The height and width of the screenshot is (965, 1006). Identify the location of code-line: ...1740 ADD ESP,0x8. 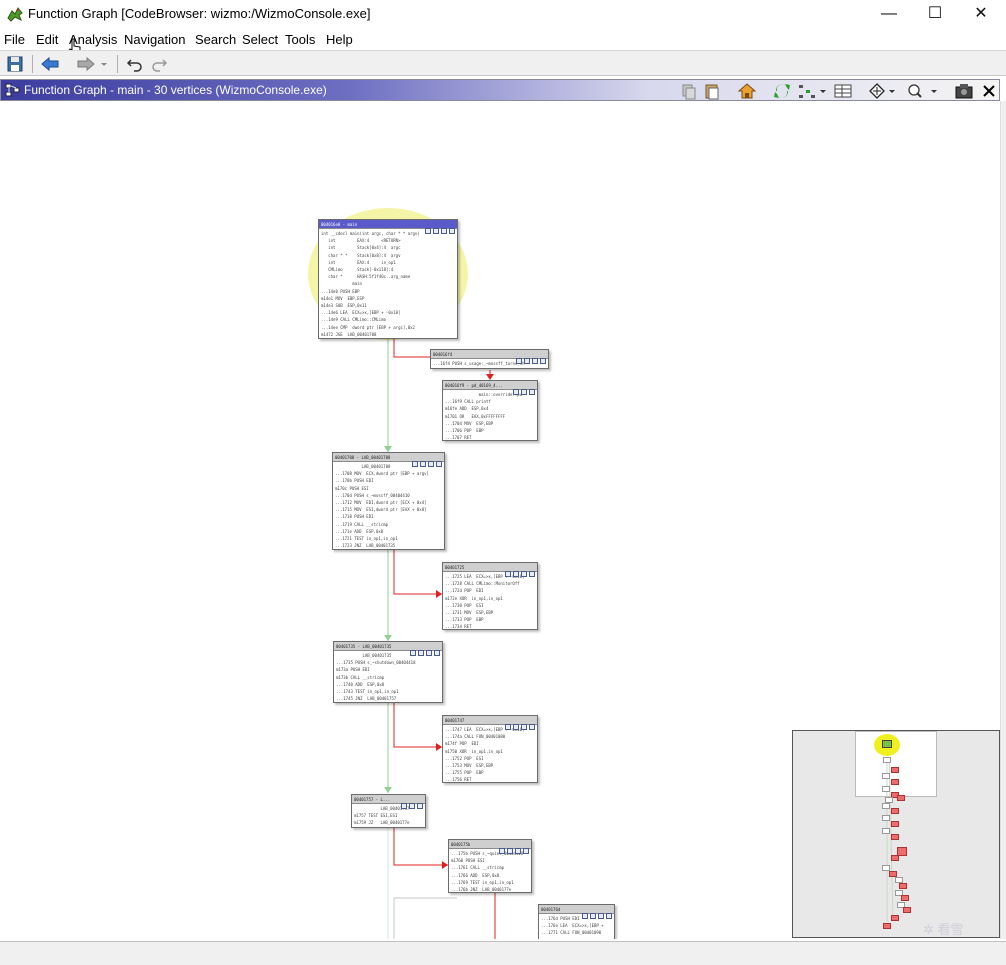
(388, 684).